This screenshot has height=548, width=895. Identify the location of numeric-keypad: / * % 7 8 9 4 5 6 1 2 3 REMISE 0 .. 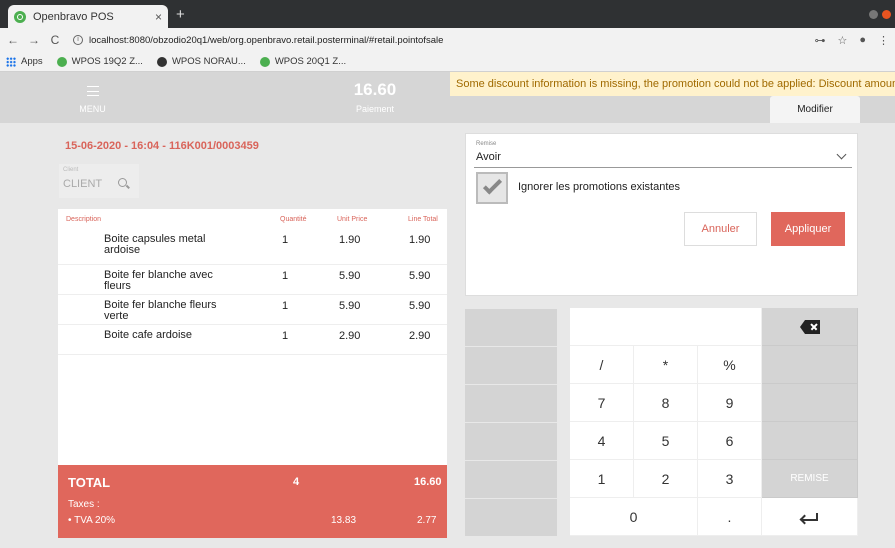
(714, 422).